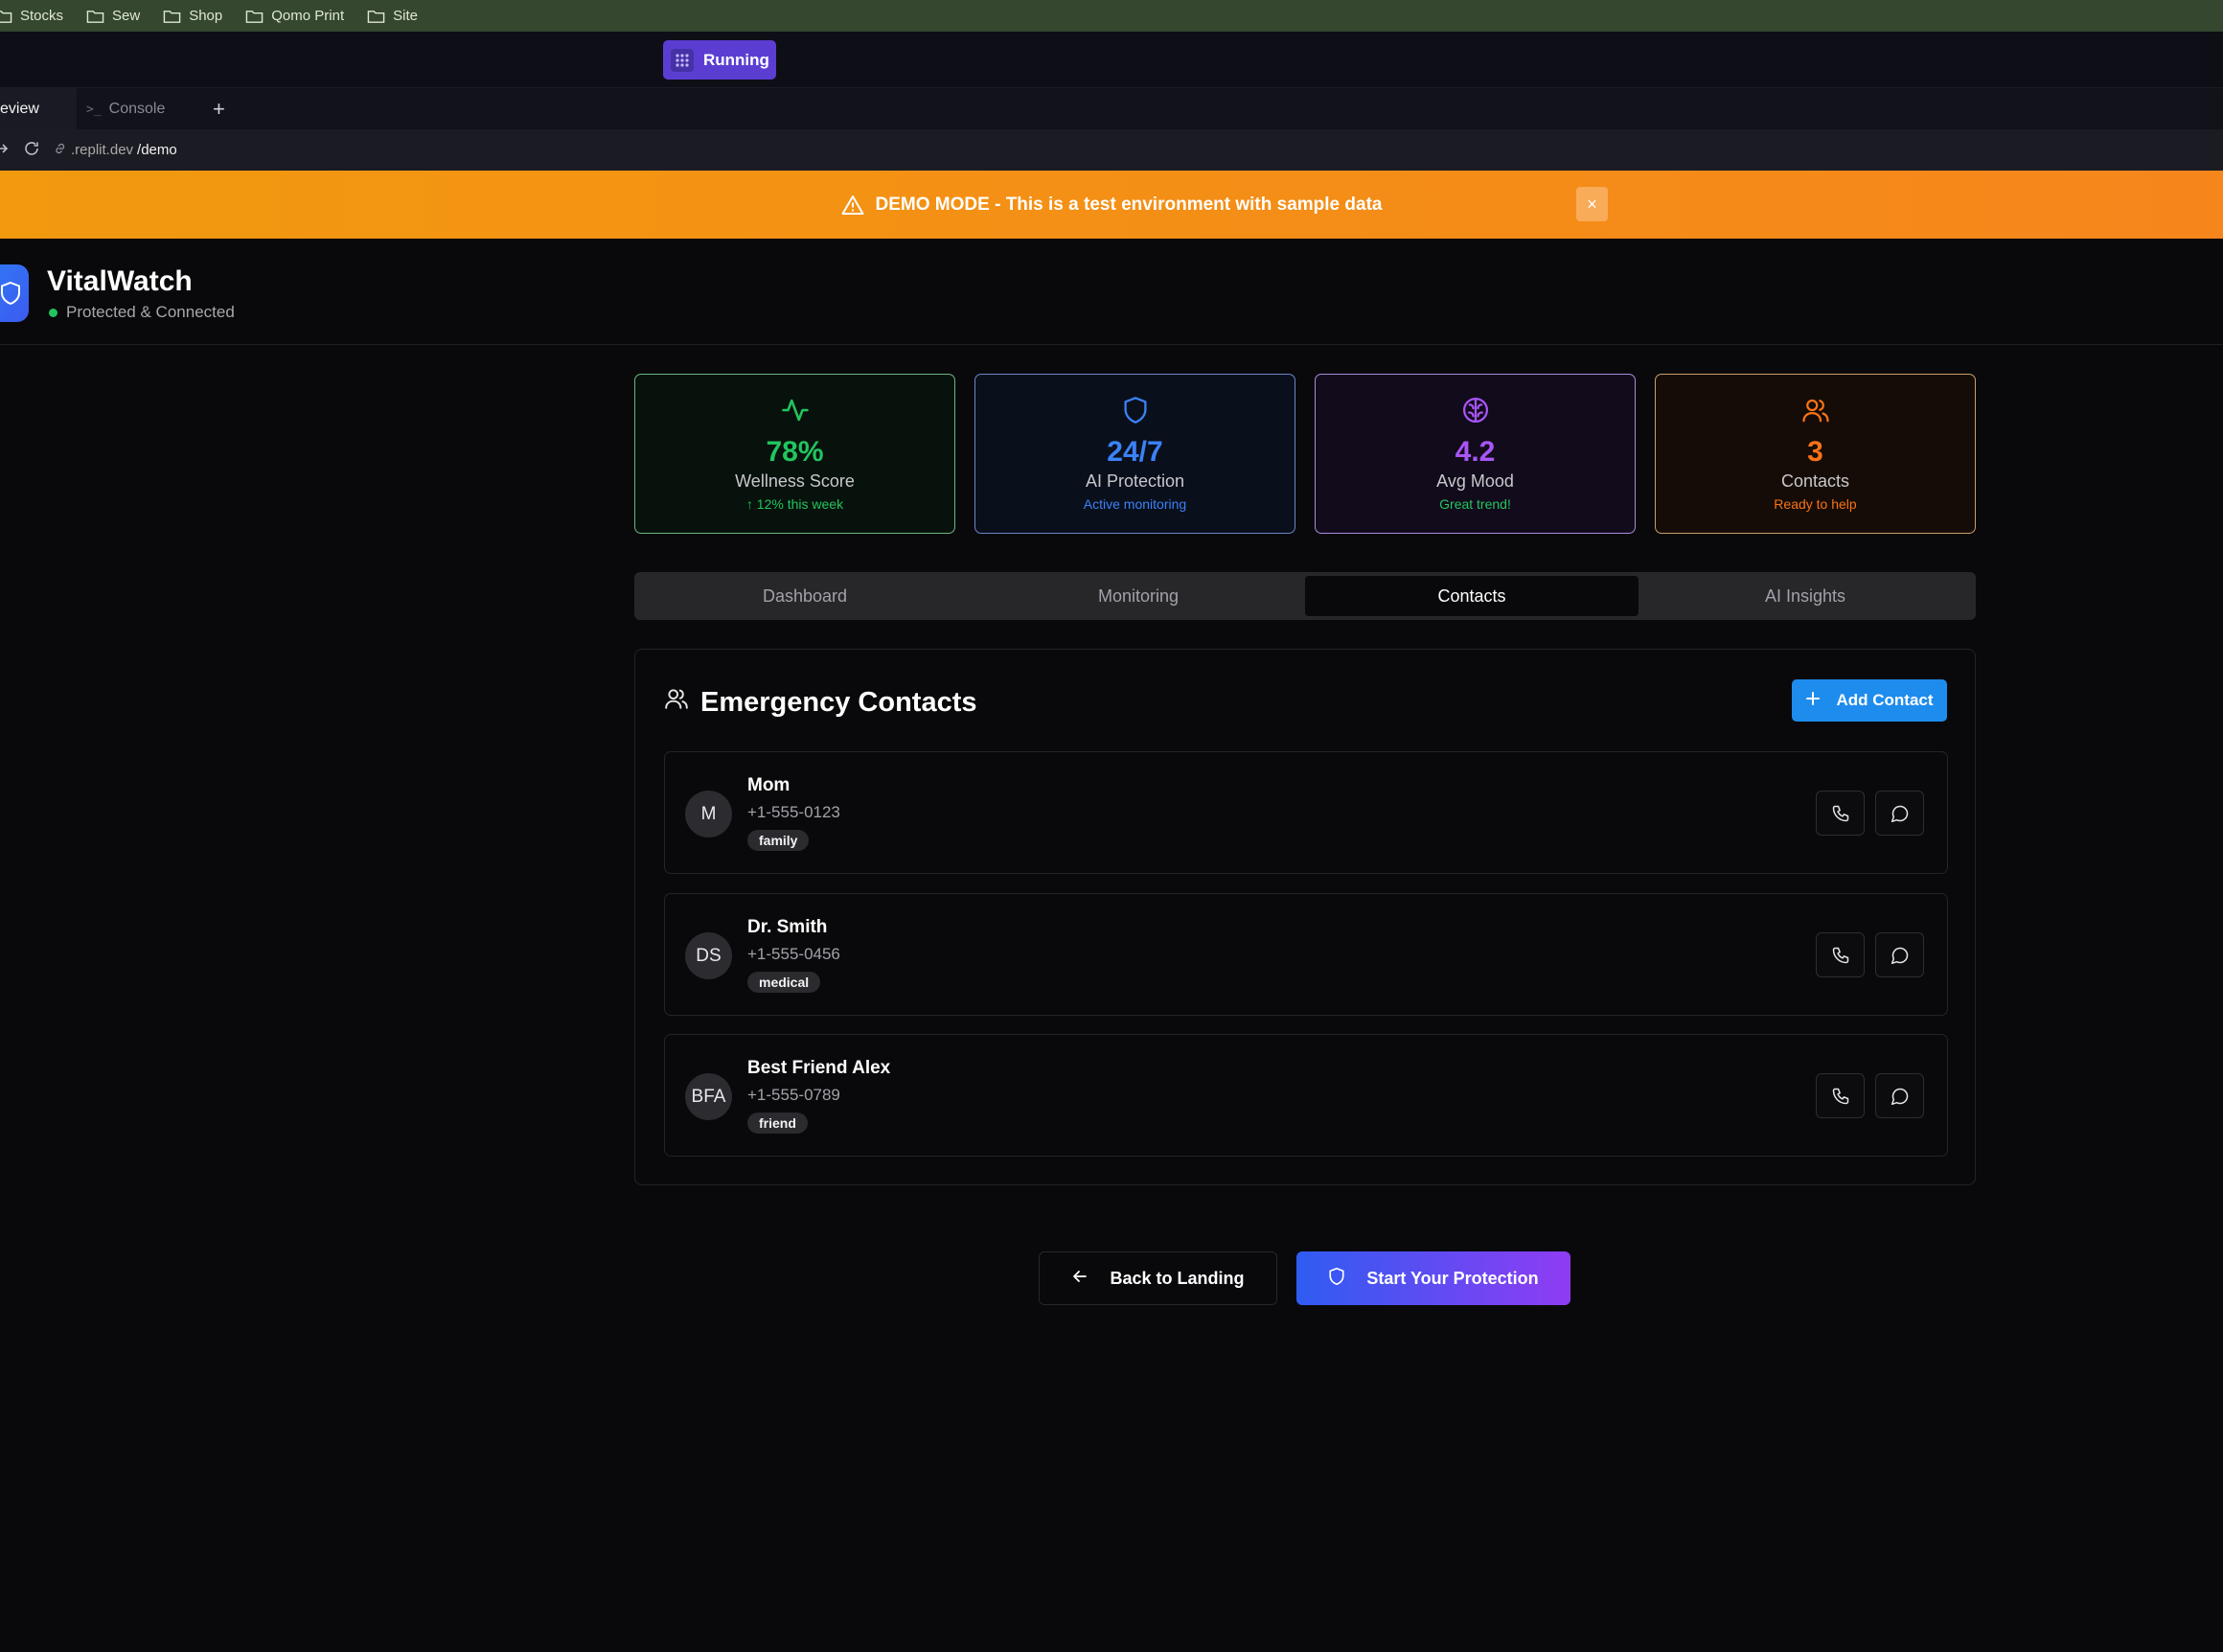 The height and width of the screenshot is (1652, 2223). Describe the element at coordinates (779, 840) in the screenshot. I see `contact-relation-badge: family` at that location.